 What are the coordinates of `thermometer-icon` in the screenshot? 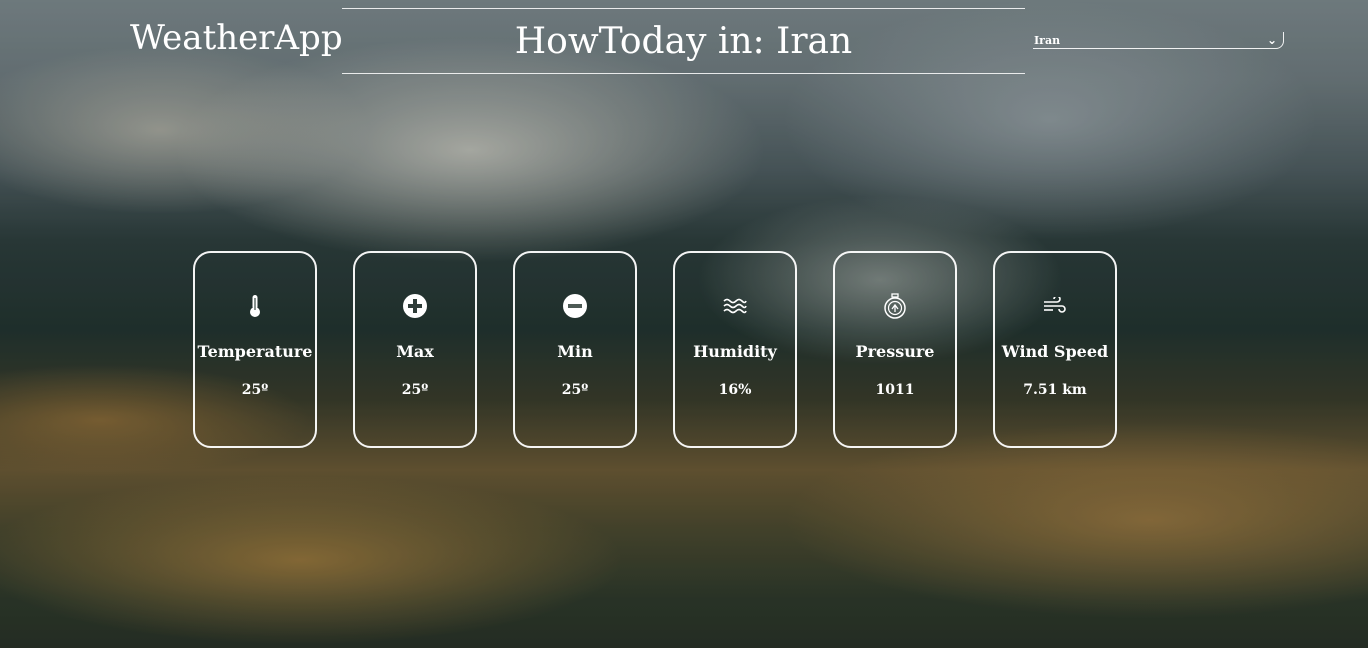 It's located at (255, 306).